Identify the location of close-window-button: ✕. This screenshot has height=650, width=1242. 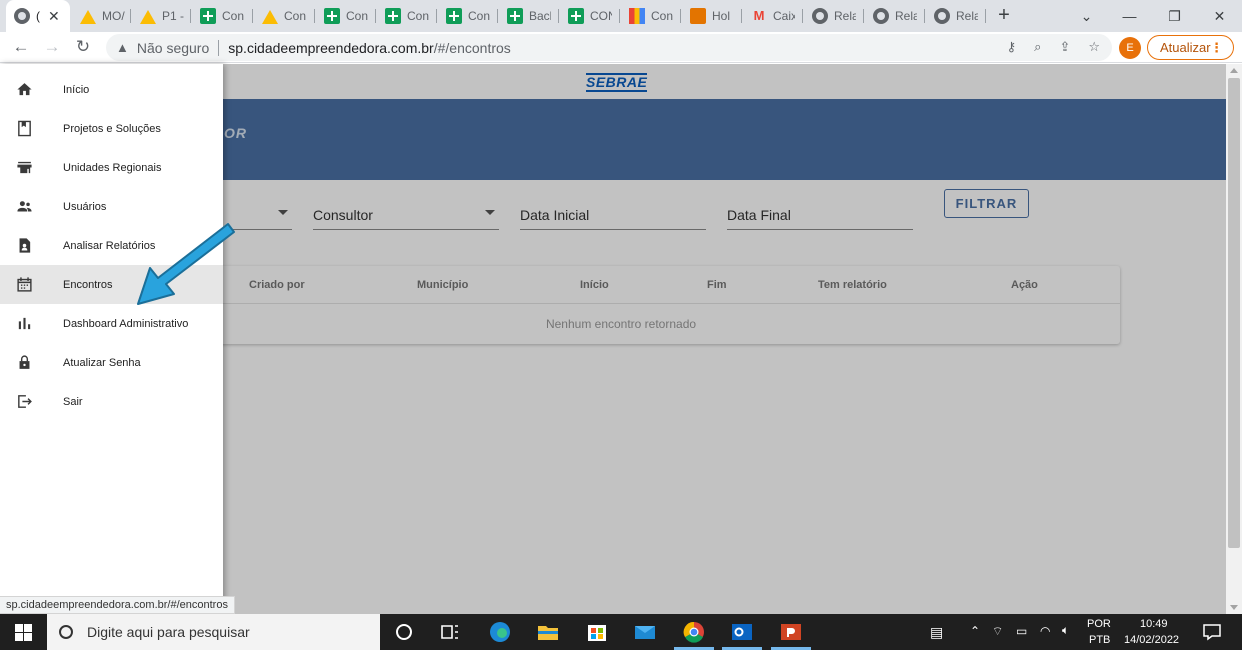
(1219, 16).